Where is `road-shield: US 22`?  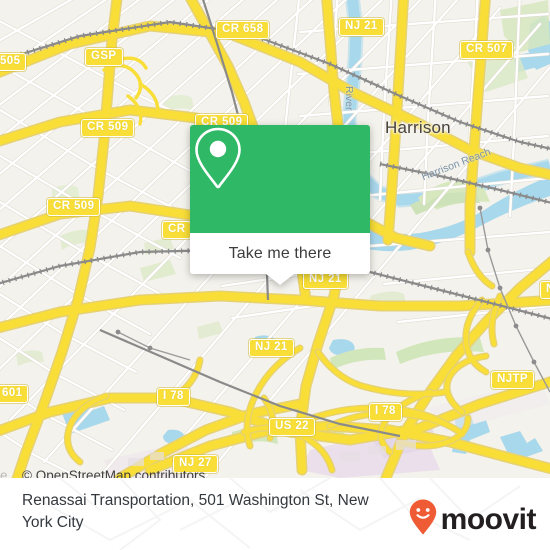
road-shield: US 22 is located at coordinates (292, 427).